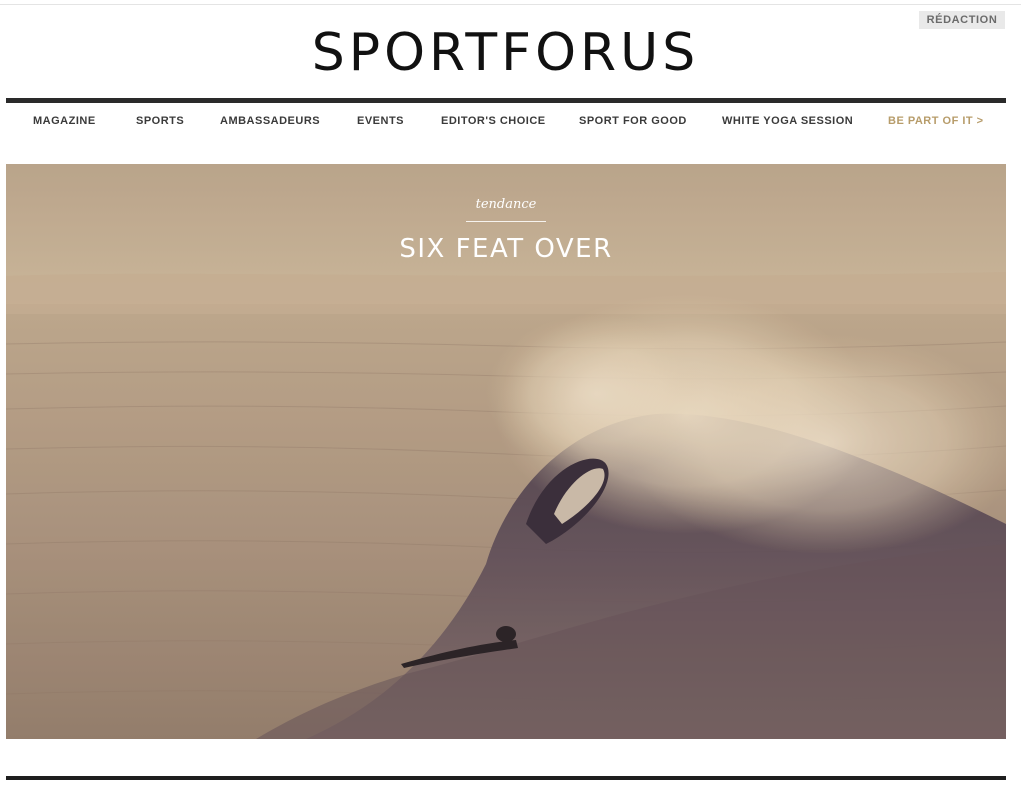 This screenshot has height=791, width=1021. What do you see at coordinates (506, 221) in the screenshot?
I see `kicker-divider` at bounding box center [506, 221].